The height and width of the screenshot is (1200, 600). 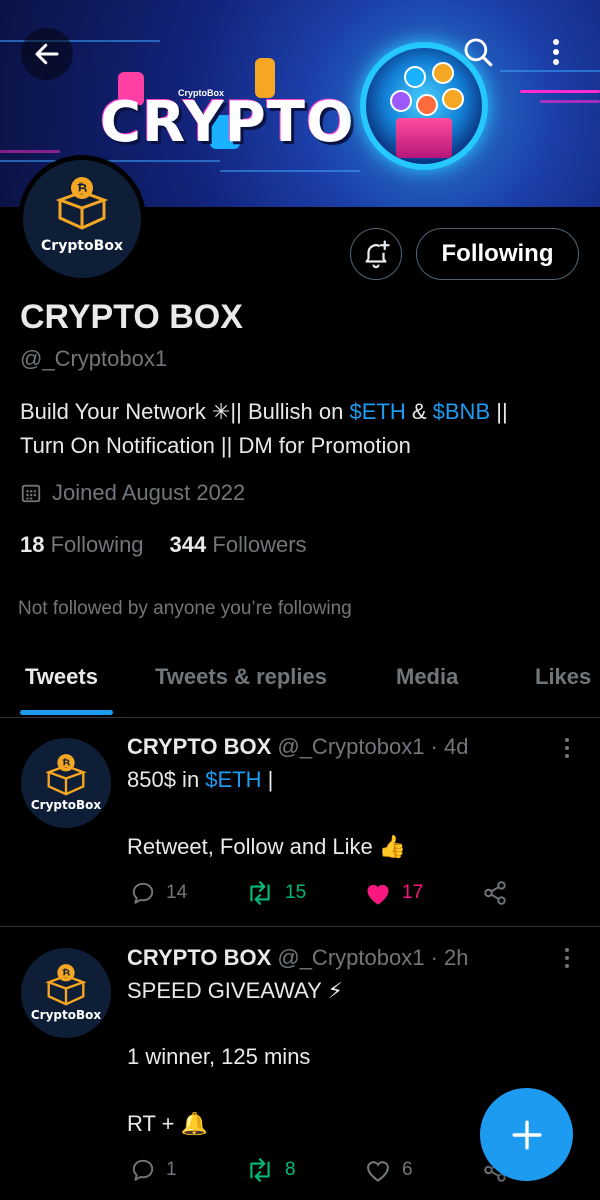 I want to click on compose-tweet-button, so click(x=526, y=1134).